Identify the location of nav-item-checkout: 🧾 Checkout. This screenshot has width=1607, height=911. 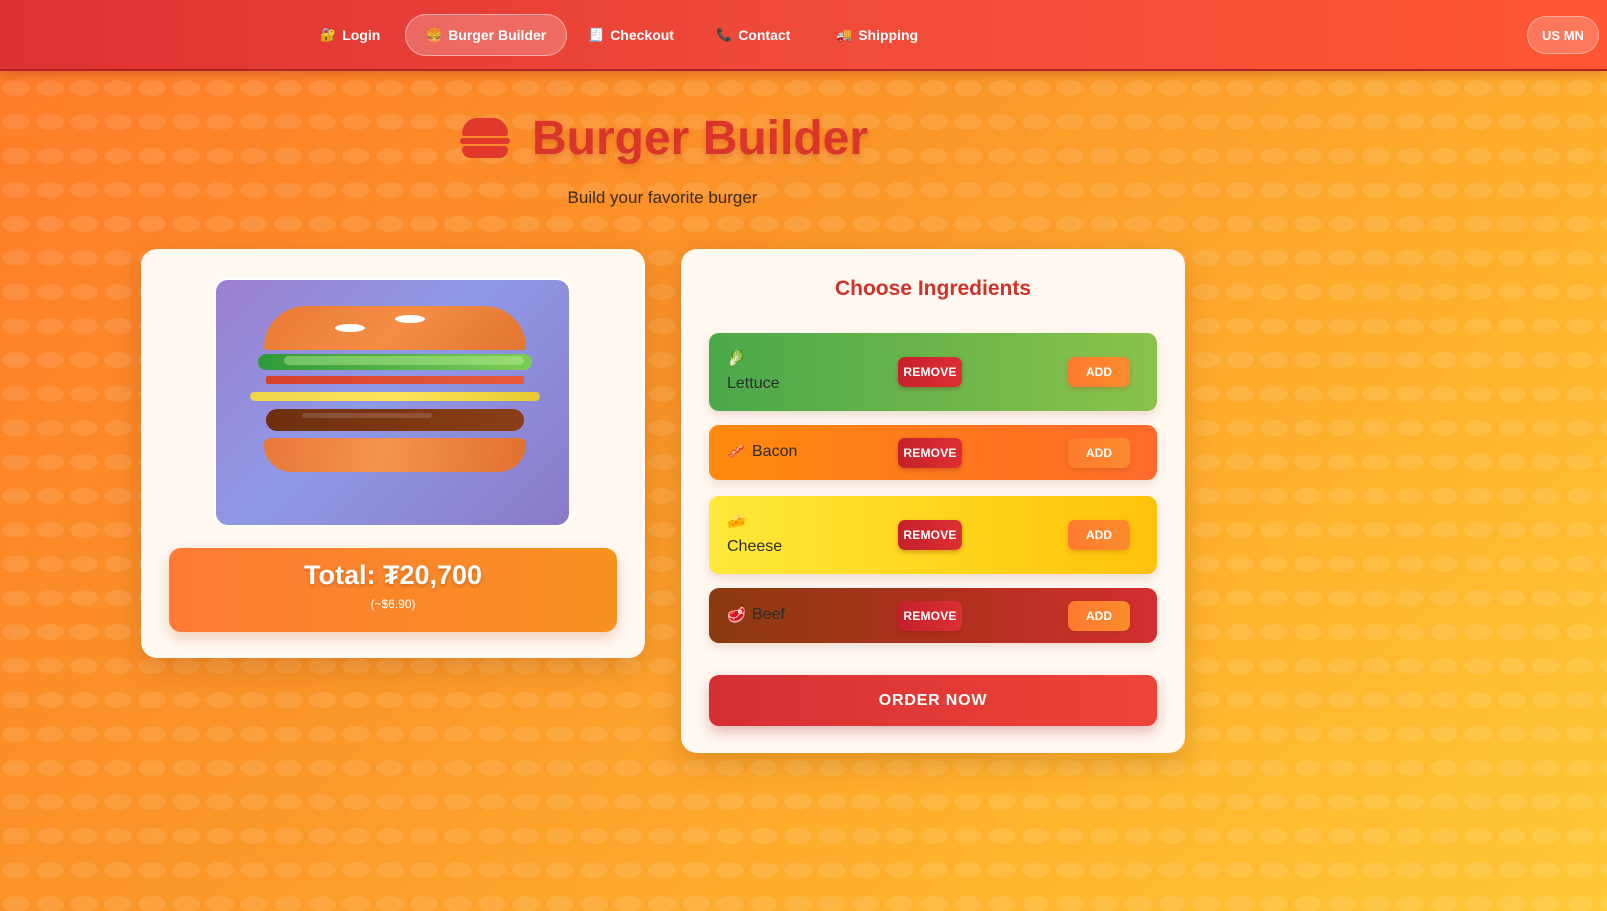
(631, 35).